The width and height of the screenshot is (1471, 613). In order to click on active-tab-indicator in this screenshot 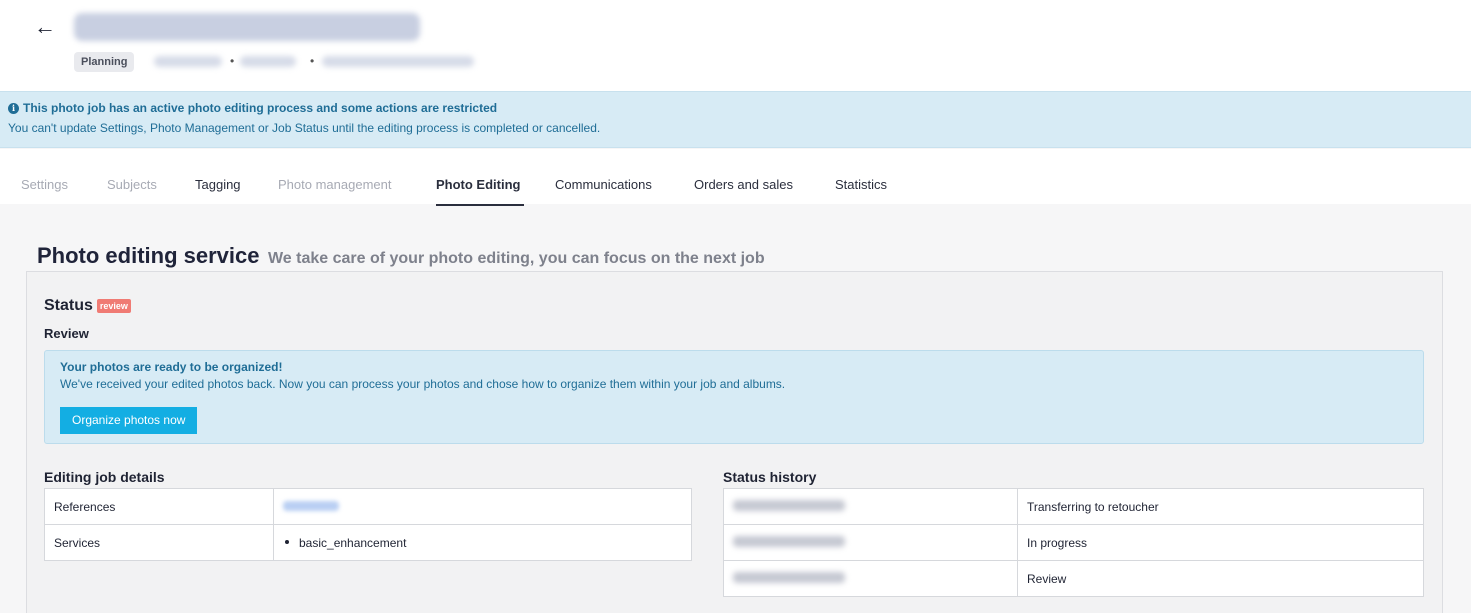, I will do `click(480, 205)`.